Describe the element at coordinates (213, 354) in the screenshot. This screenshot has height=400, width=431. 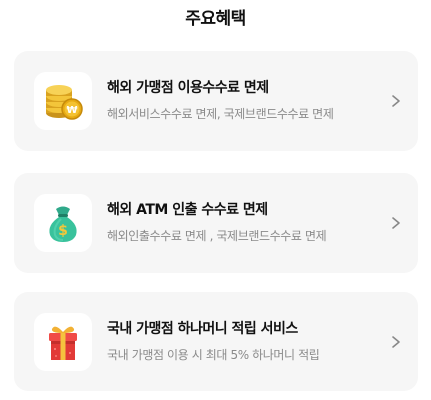
I see `benefit-description: 국내 가맹점 이용 시 최대 5% 하나머니 적립` at that location.